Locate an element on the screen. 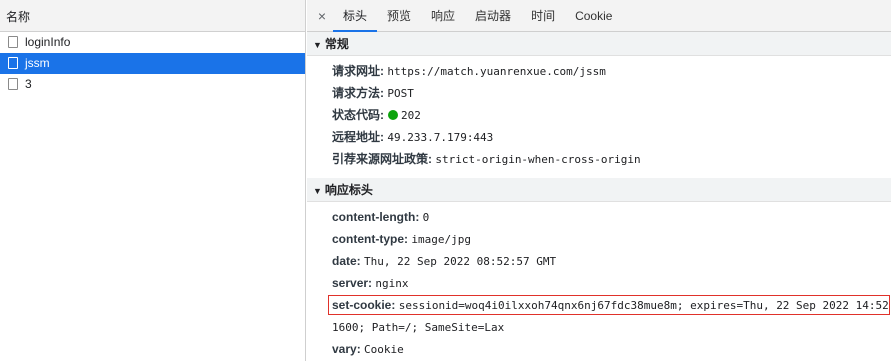 Image resolution: width=891 pixels, height=361 pixels. header-key: vary: is located at coordinates (346, 349).